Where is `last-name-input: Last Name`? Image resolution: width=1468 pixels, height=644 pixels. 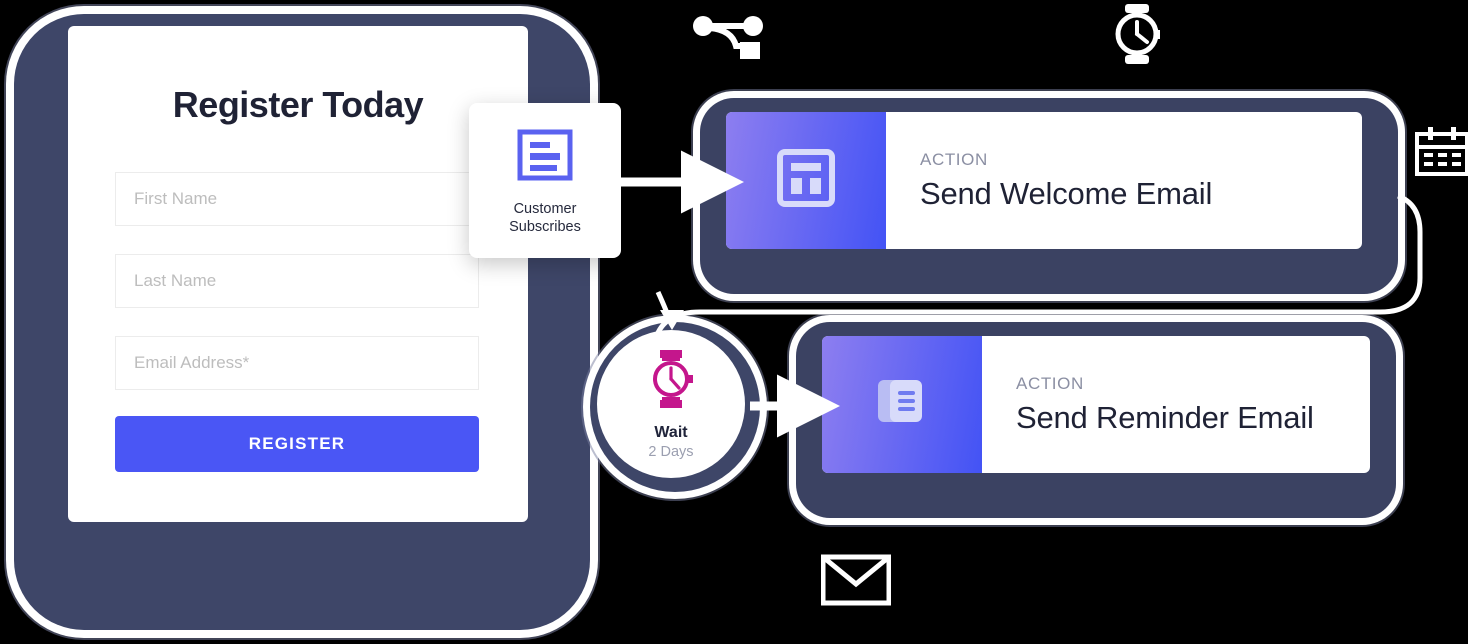 last-name-input: Last Name is located at coordinates (297, 281).